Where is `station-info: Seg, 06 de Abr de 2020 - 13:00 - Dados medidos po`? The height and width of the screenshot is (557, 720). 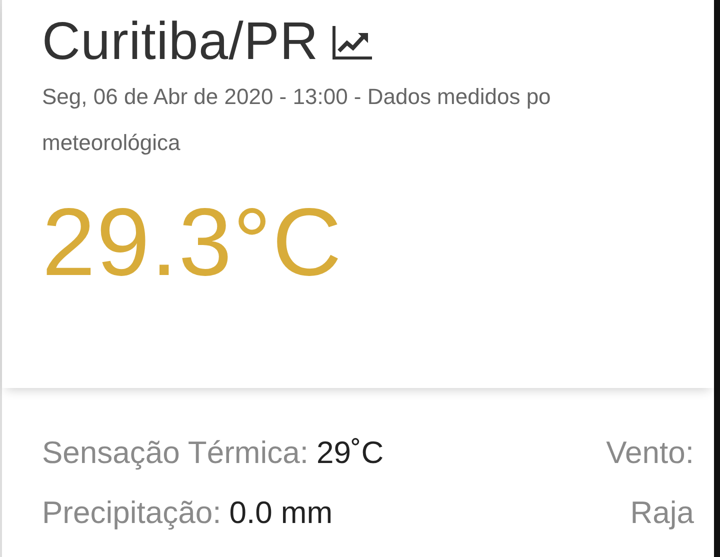 station-info: Seg, 06 de Abr de 2020 - 13:00 - Dados medidos po is located at coordinates (297, 97).